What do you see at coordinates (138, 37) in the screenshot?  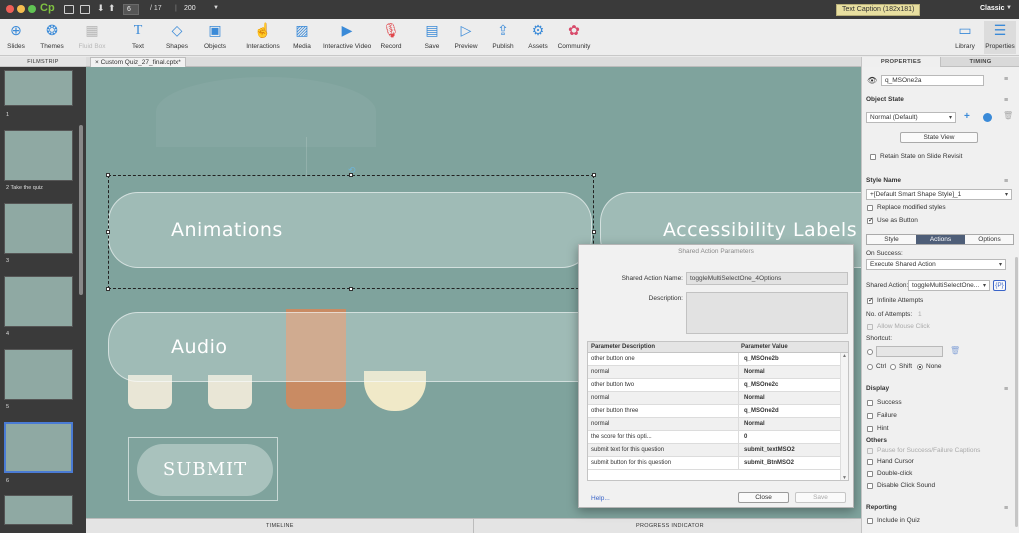 I see `text-button: T Text` at bounding box center [138, 37].